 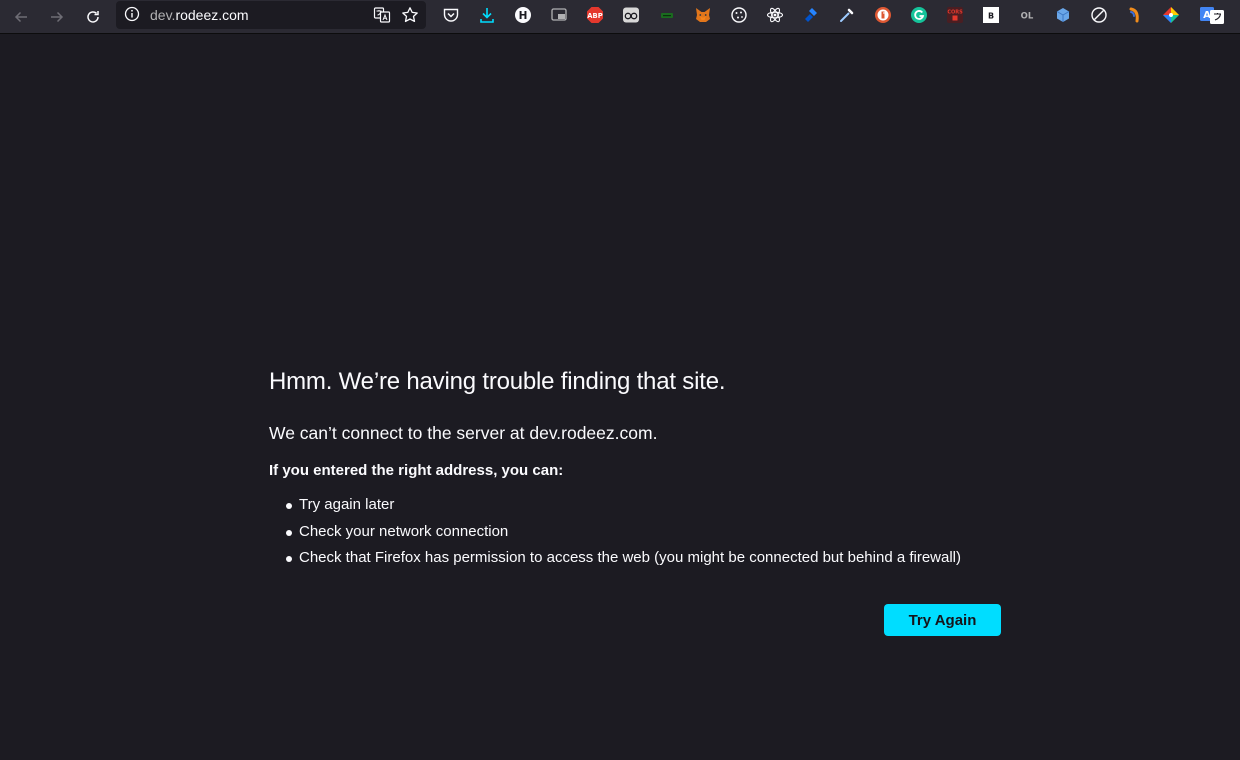 What do you see at coordinates (615, 507) in the screenshot?
I see `suggestion-item: Try again later` at bounding box center [615, 507].